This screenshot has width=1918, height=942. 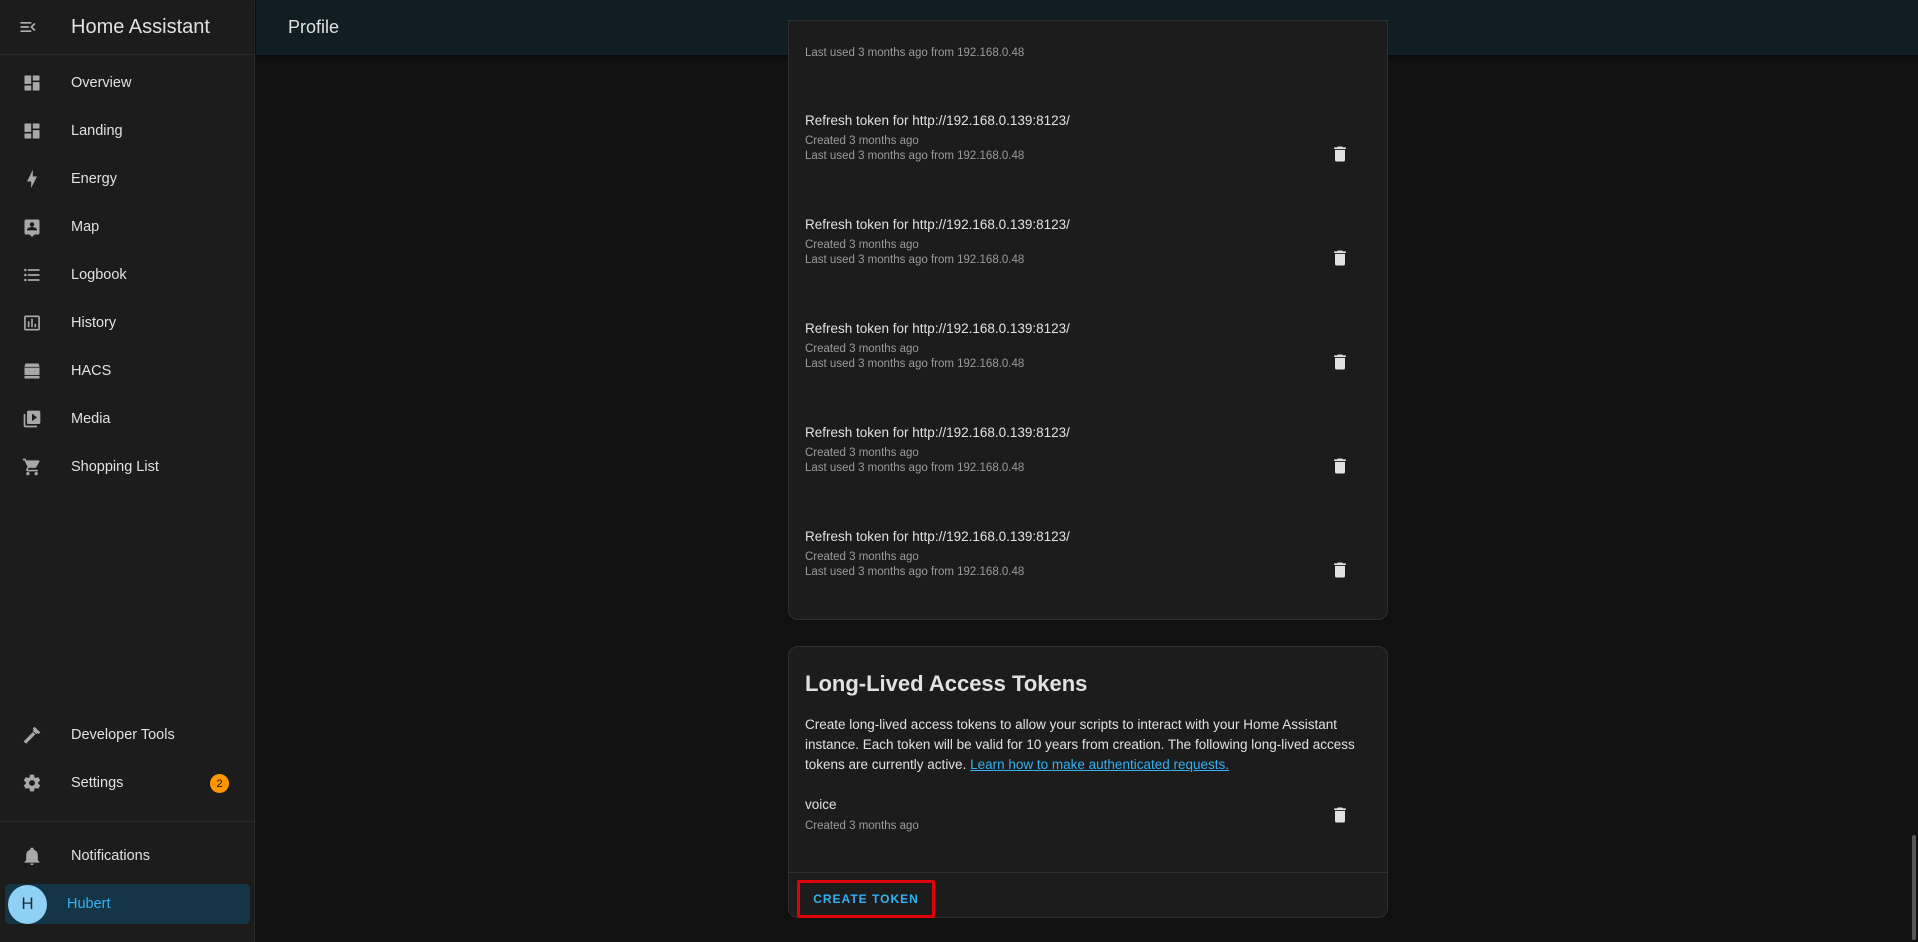 I want to click on cart-icon, so click(x=31, y=467).